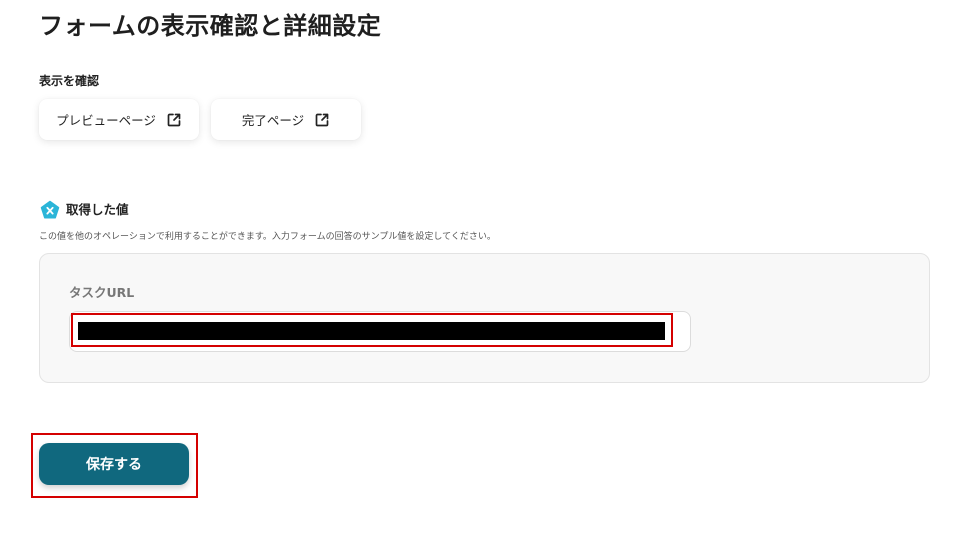  I want to click on task-url-redacted-value, so click(371, 331).